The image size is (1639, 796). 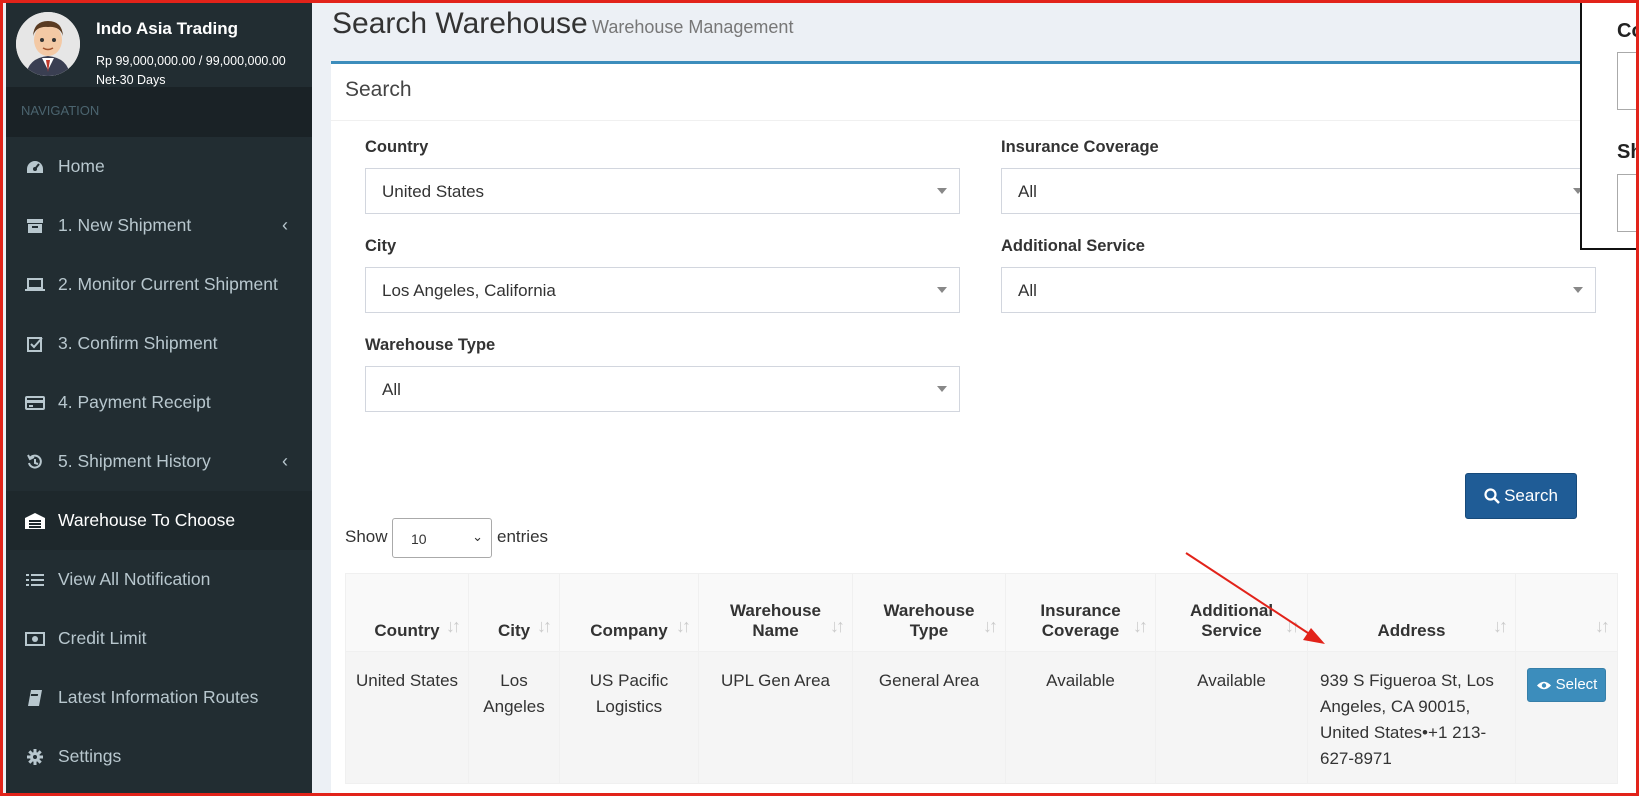 I want to click on annotation-arrow, so click(x=1255, y=598).